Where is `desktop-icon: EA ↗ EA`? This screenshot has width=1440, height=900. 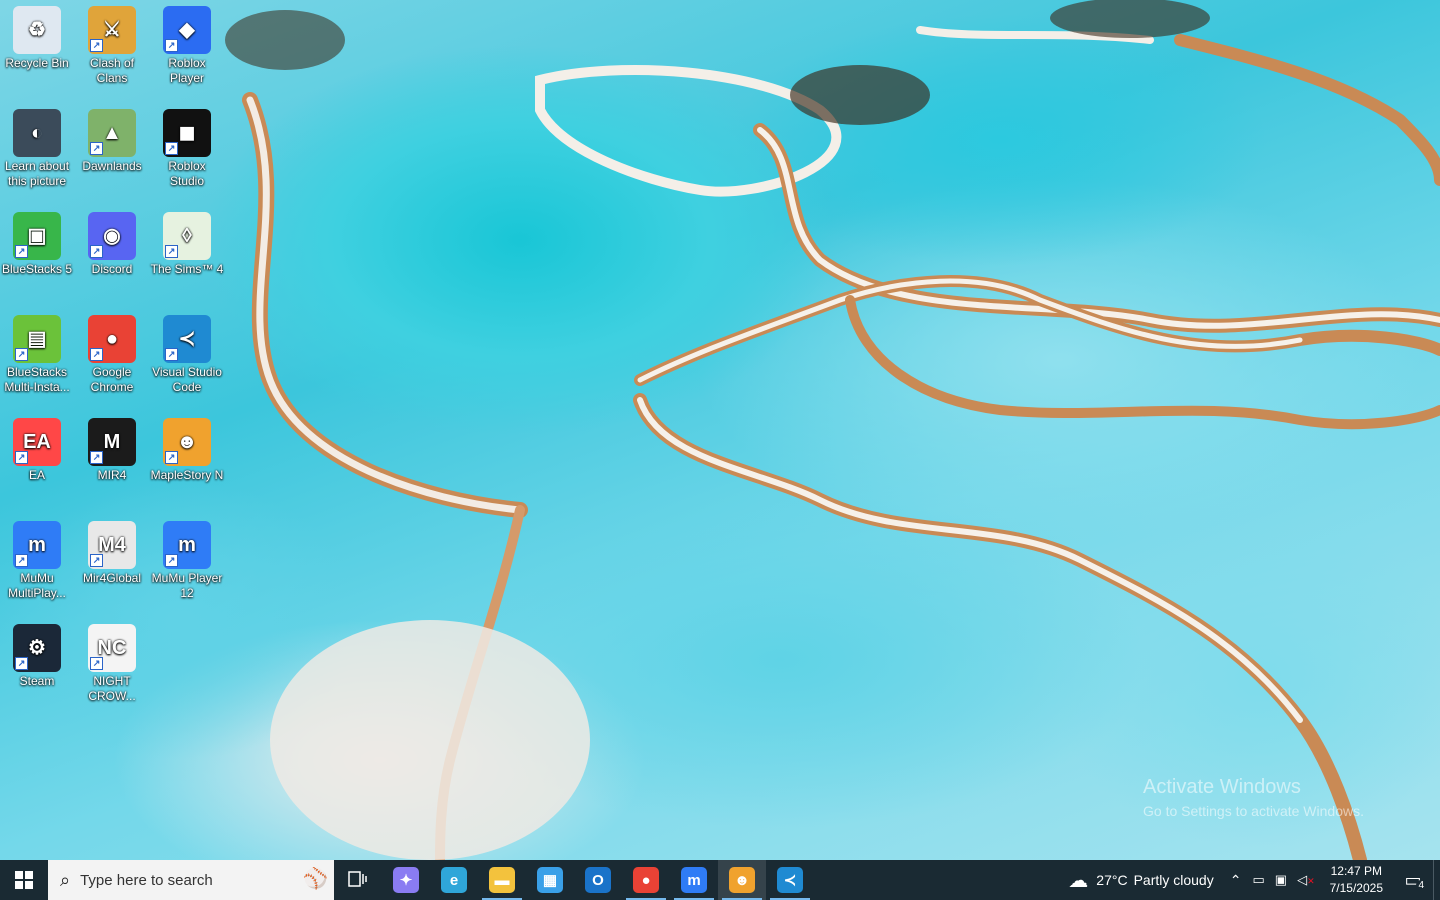
desktop-icon: EA ↗ EA is located at coordinates (37, 447).